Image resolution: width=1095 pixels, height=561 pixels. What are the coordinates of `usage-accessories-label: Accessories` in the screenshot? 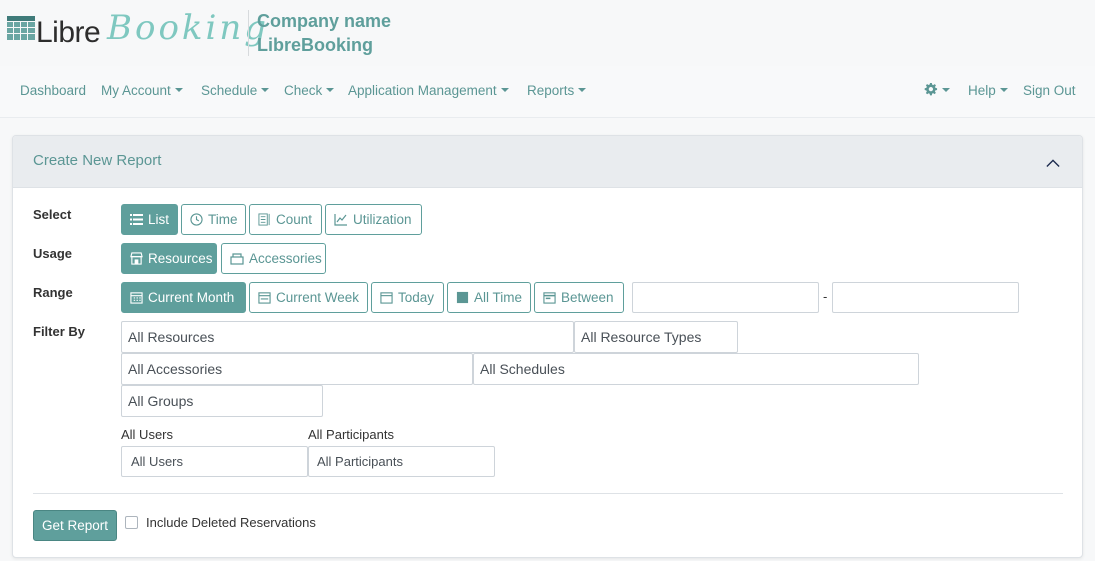 It's located at (285, 258).